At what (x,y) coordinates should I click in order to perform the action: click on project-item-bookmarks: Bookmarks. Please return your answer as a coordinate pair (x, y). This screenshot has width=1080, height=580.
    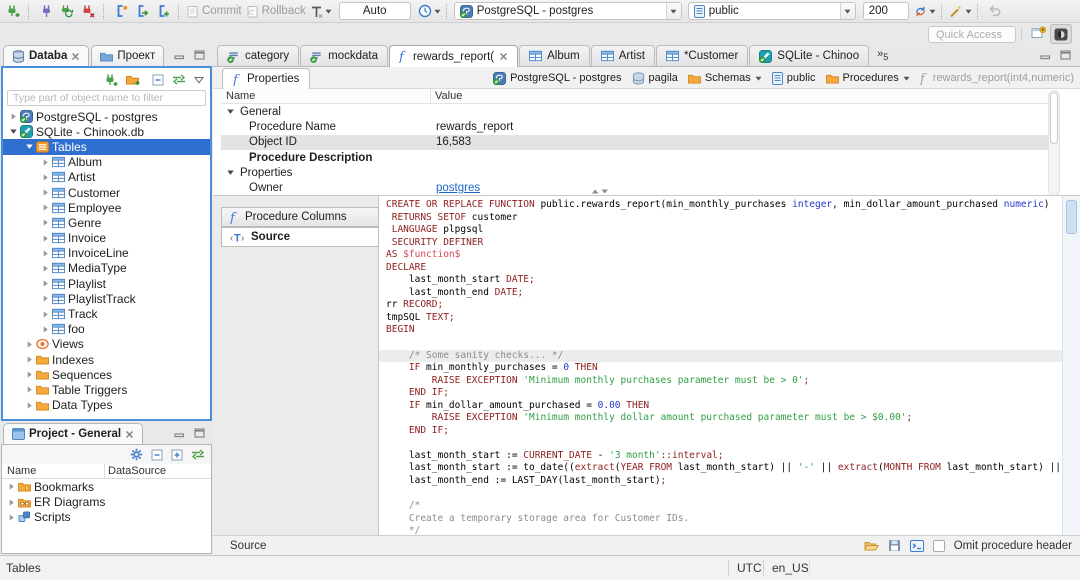
    Looking at the image, I should click on (106, 486).